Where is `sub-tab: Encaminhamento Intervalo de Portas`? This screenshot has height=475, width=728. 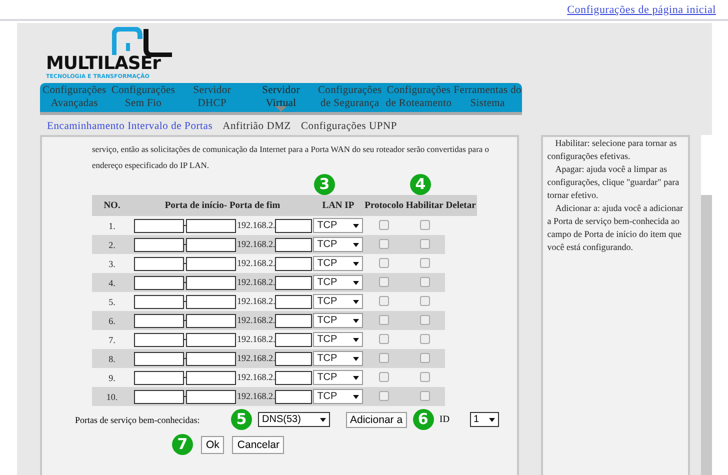 sub-tab: Encaminhamento Intervalo de Portas is located at coordinates (130, 126).